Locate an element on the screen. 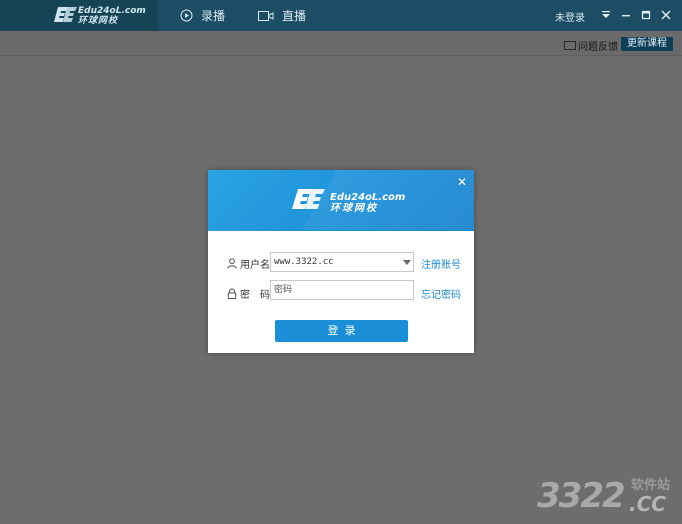 This screenshot has height=524, width=682. login-status: 未登录 is located at coordinates (570, 16).